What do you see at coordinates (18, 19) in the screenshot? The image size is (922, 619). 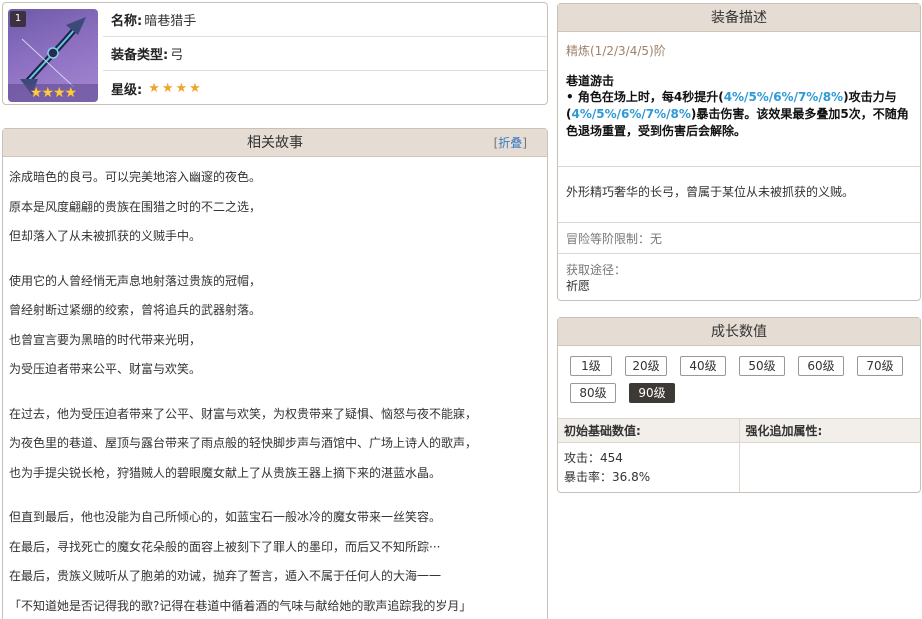 I see `refine-badge: 1` at bounding box center [18, 19].